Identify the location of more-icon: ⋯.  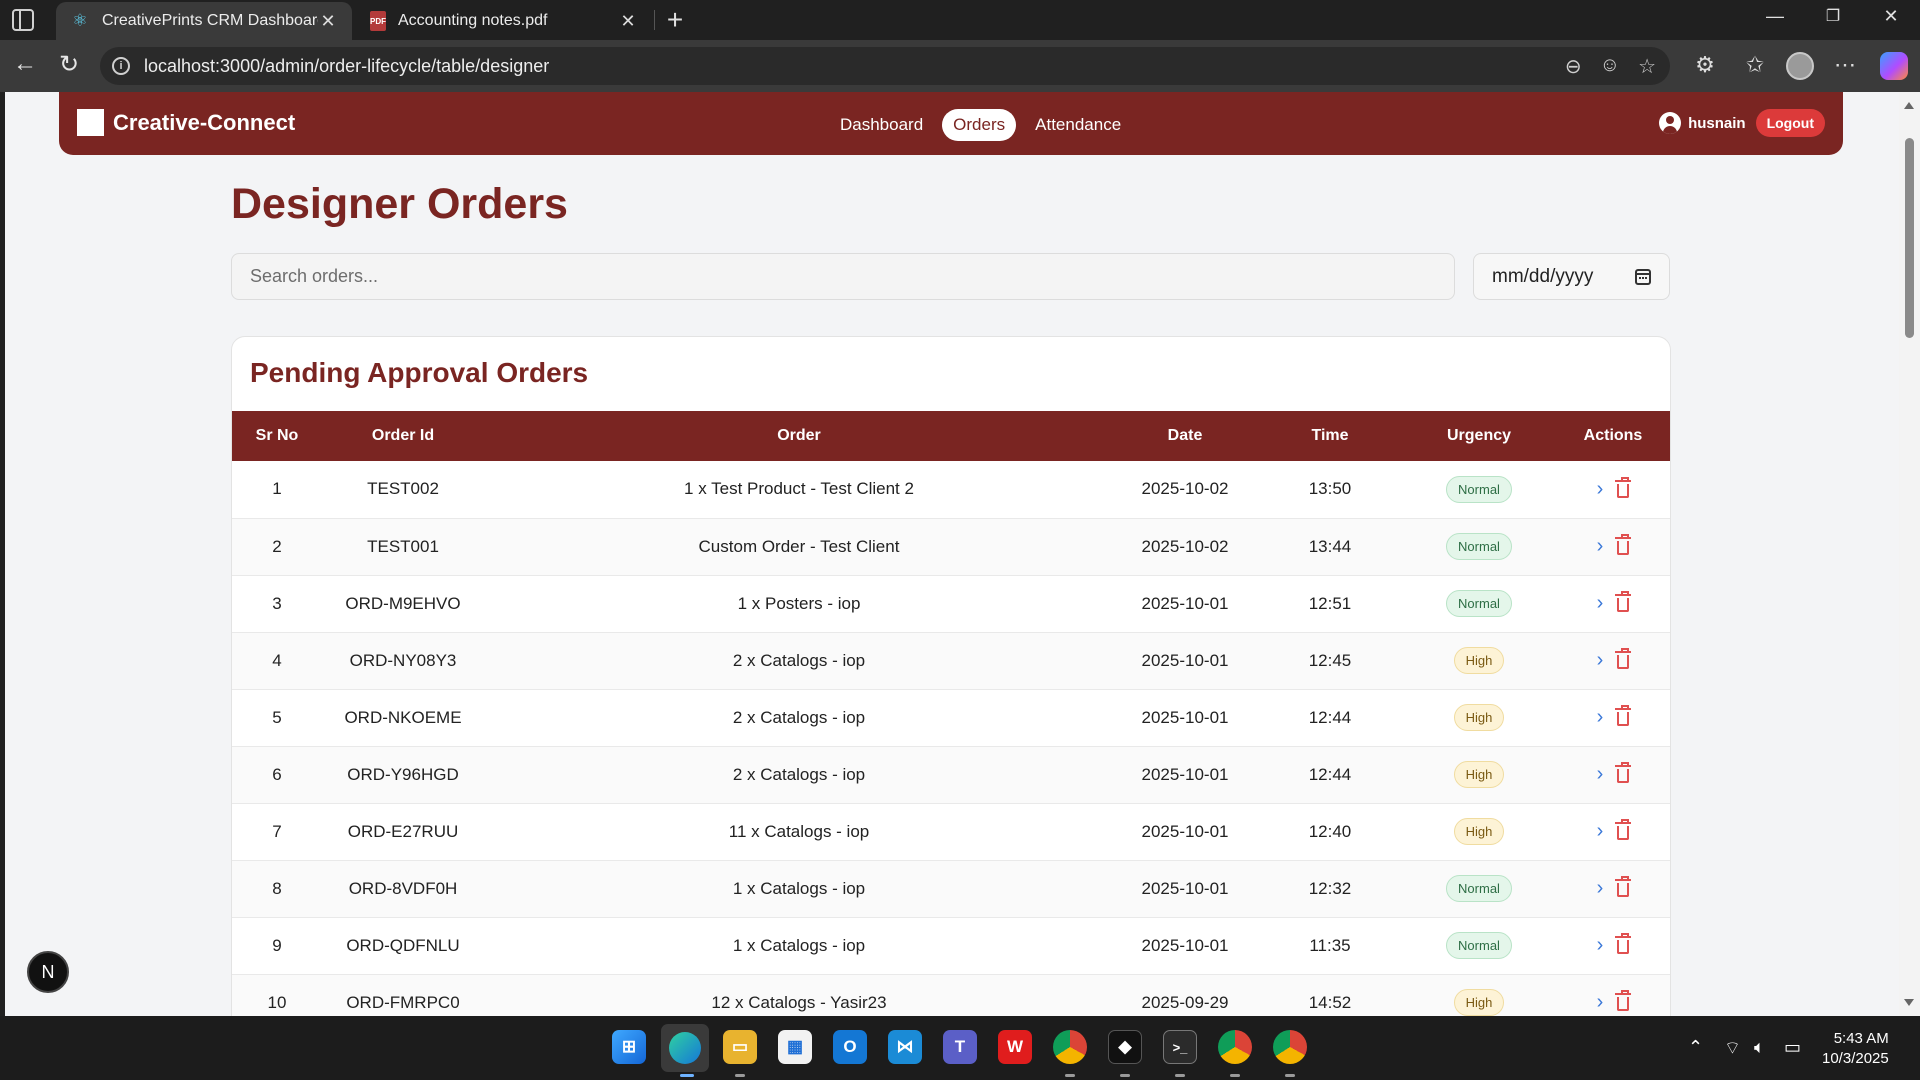
(1845, 65).